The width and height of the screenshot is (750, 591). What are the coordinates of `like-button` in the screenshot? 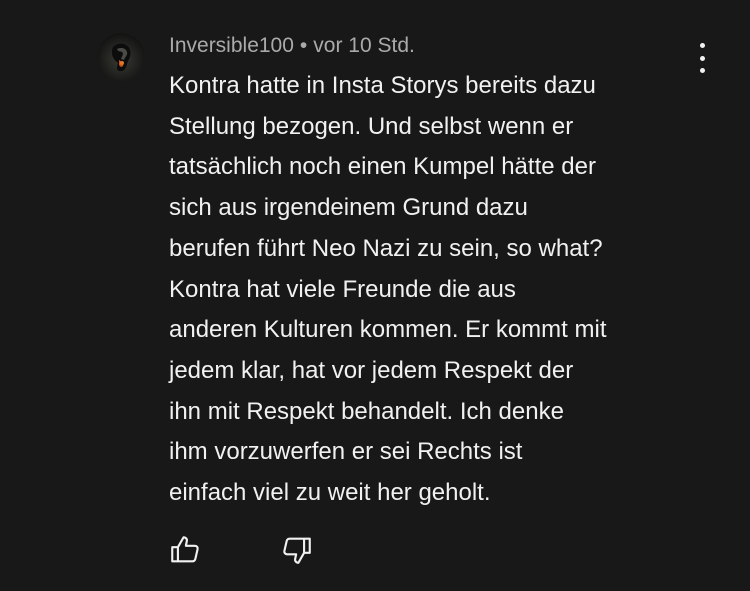 It's located at (185, 550).